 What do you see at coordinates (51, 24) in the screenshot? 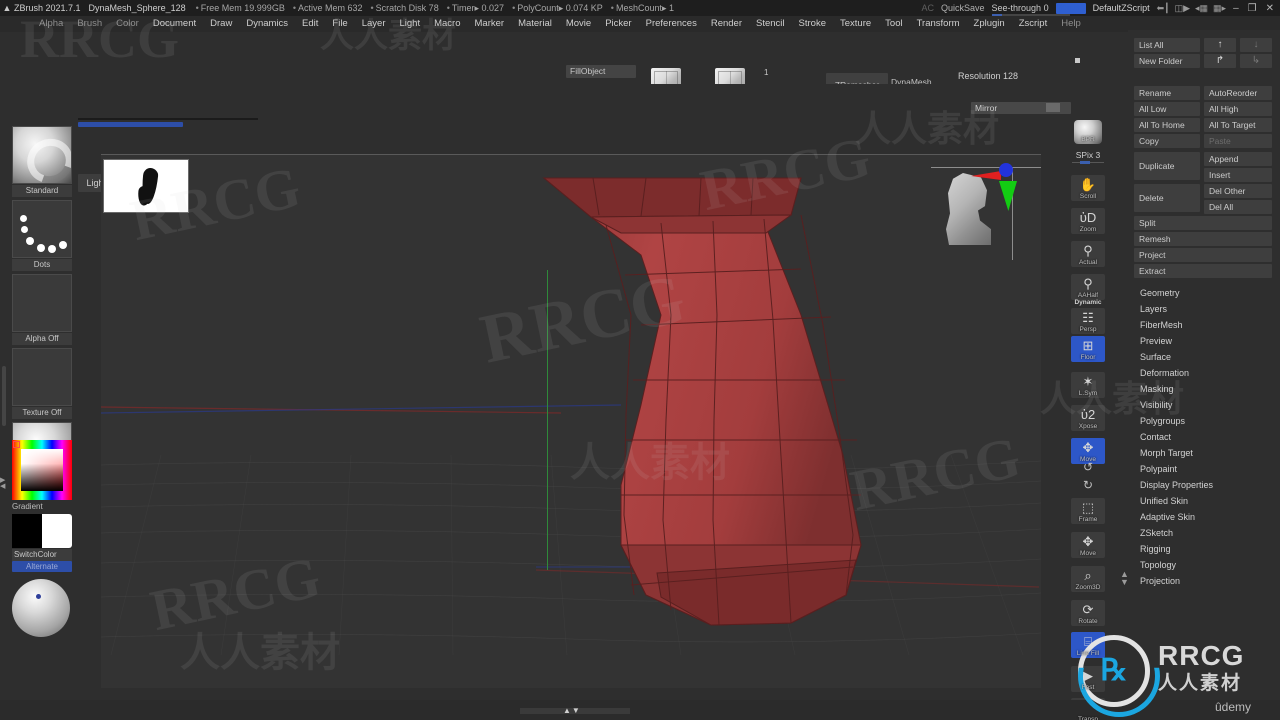
I see `menu-item-alpha: Alpha` at bounding box center [51, 24].